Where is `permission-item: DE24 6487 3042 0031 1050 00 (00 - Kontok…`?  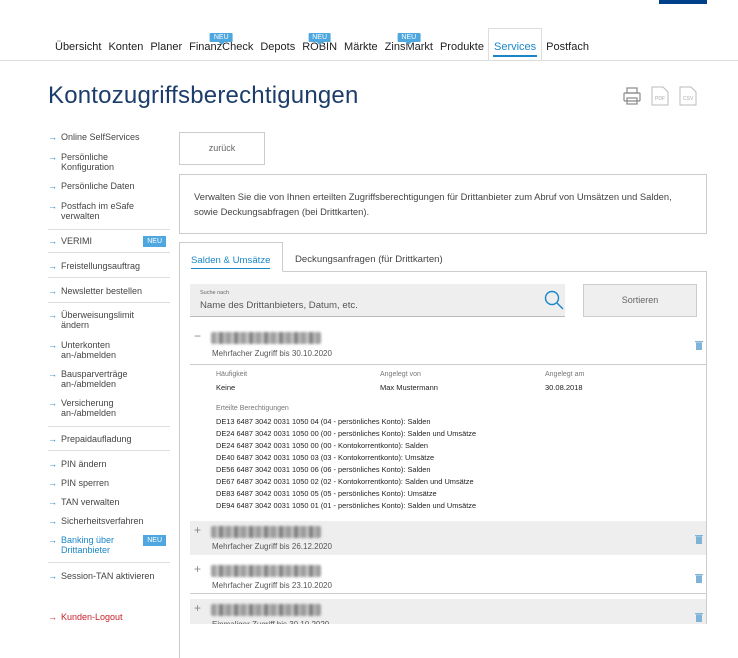
permission-item: DE24 6487 3042 0031 1050 00 (00 - Kontok… is located at coordinates (322, 445).